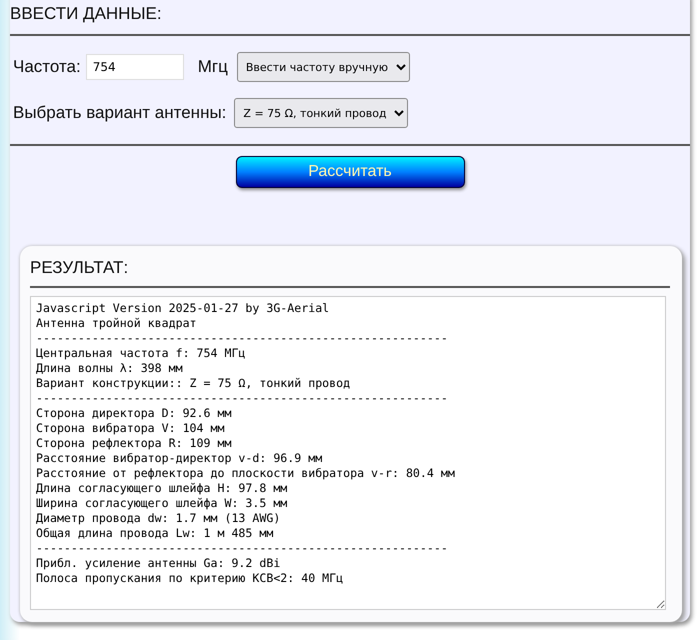 The image size is (697, 640). Describe the element at coordinates (213, 67) in the screenshot. I see `unit-label: Мгц` at that location.